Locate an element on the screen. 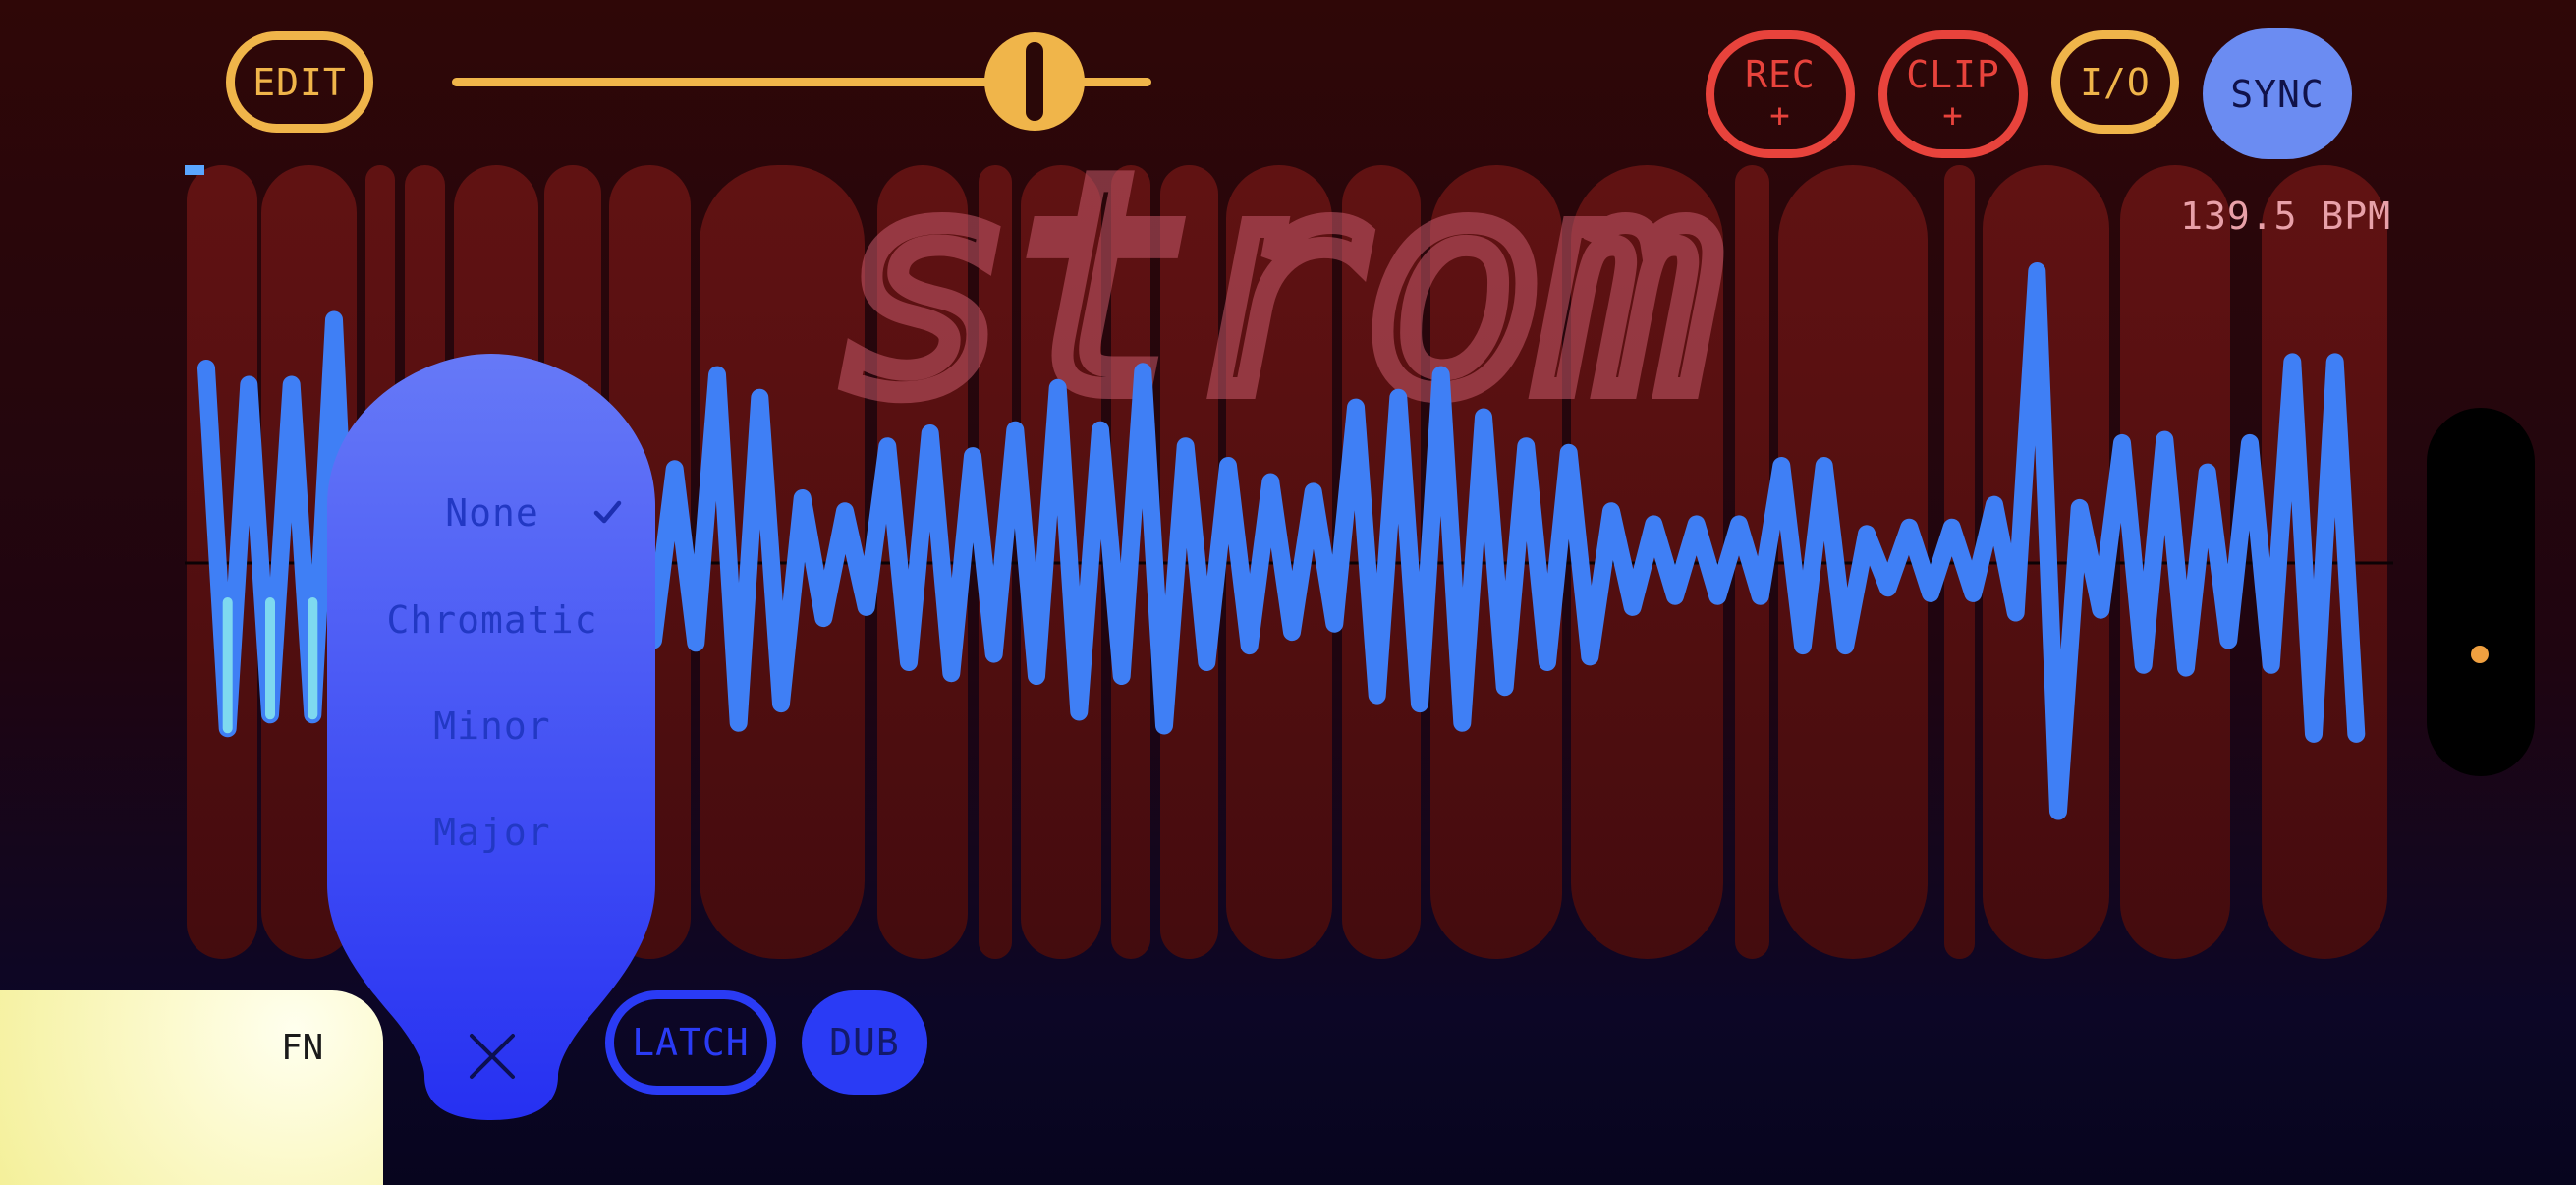 The width and height of the screenshot is (2576, 1185). rec-add-icon: + is located at coordinates (1780, 116).